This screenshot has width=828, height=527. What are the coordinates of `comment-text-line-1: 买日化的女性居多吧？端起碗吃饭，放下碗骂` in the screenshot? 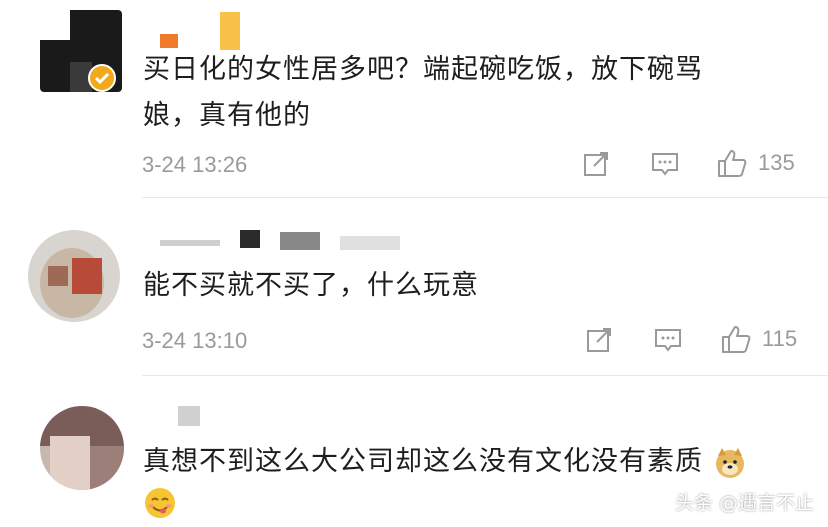 It's located at (423, 69).